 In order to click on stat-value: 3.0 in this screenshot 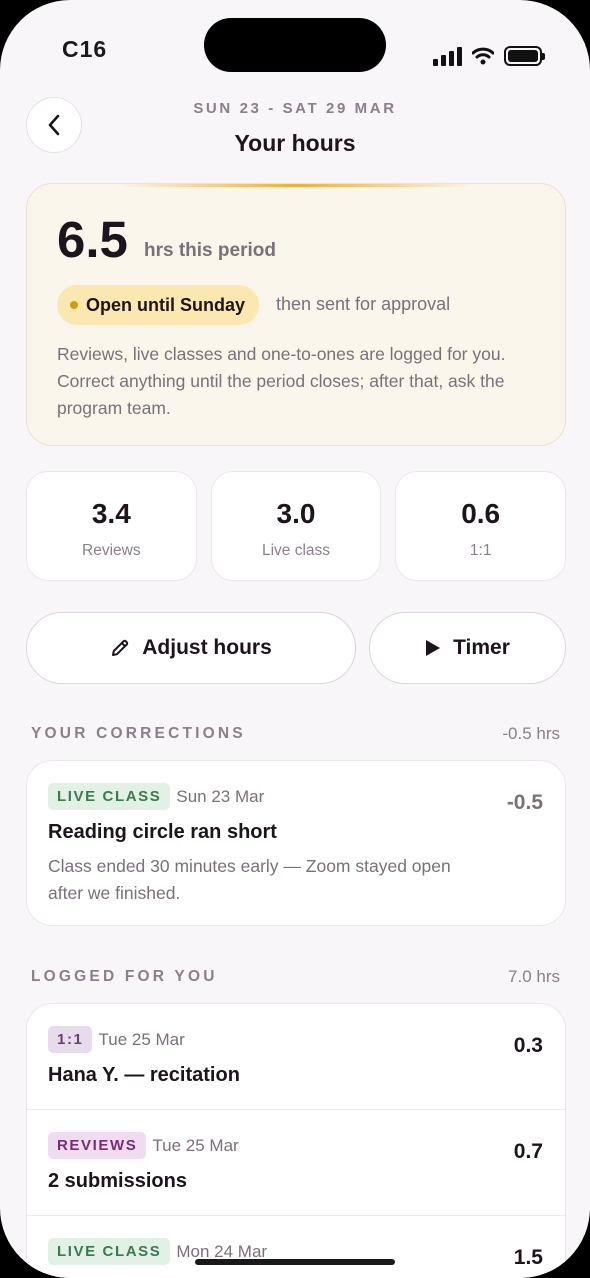, I will do `click(296, 513)`.